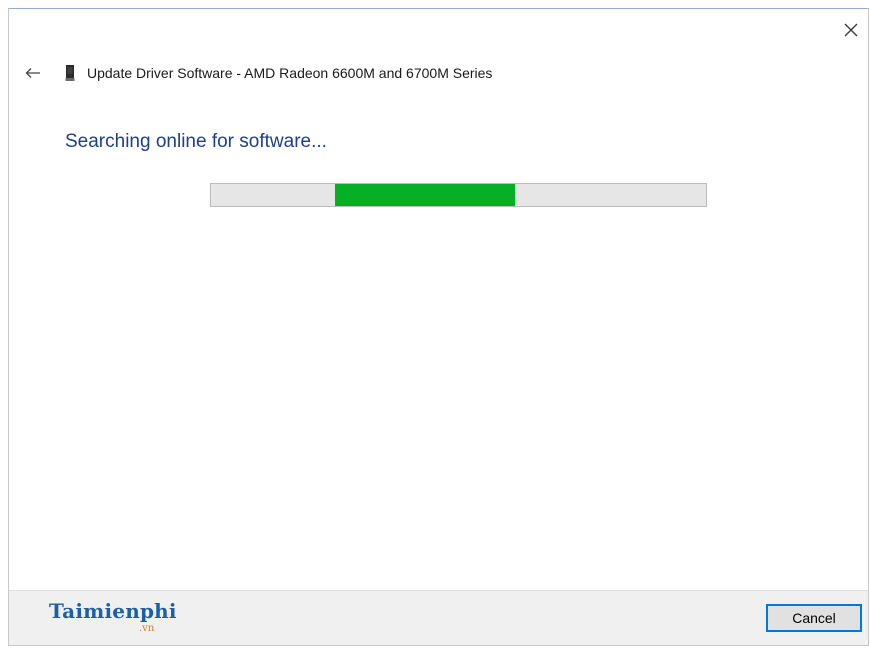 This screenshot has height=648, width=870. I want to click on progress-bar, so click(458, 195).